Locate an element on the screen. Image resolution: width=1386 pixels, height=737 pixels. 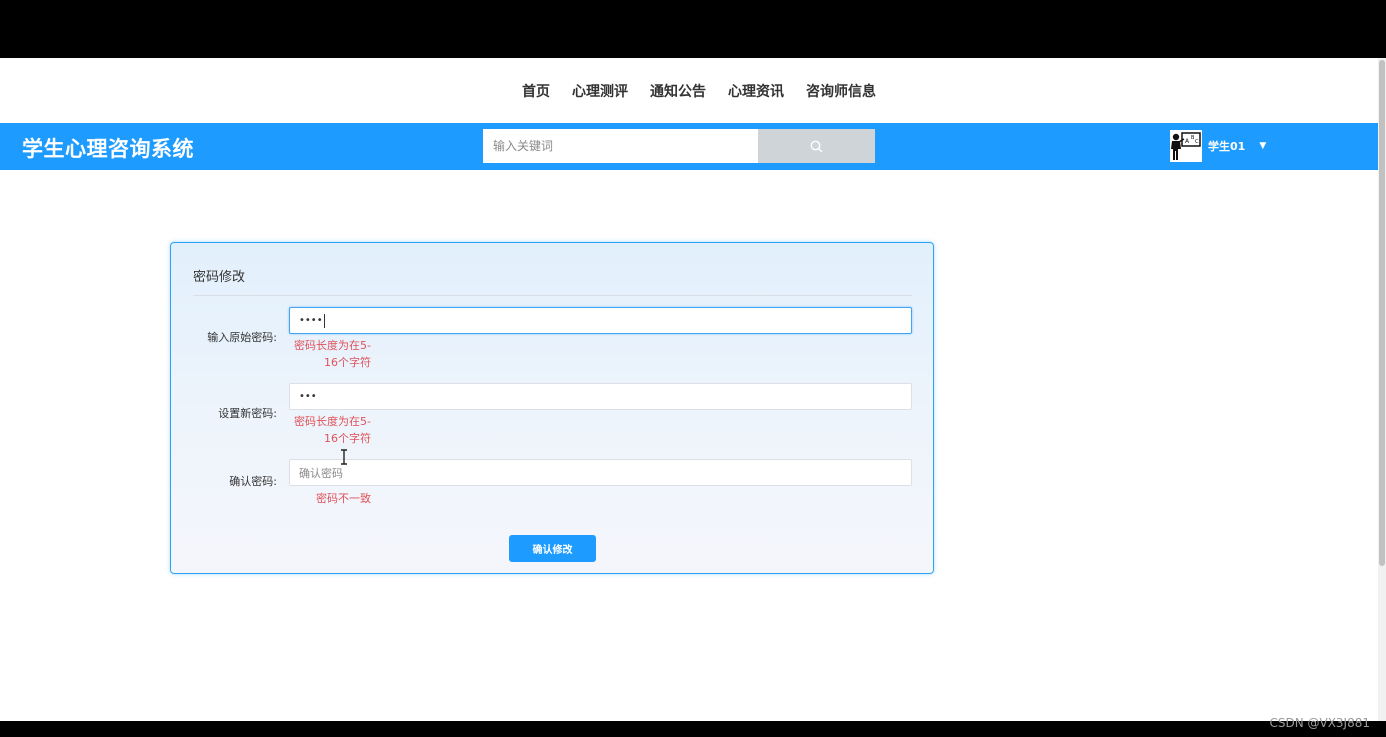
new-password-error-line2: 16个字符 is located at coordinates (347, 438).